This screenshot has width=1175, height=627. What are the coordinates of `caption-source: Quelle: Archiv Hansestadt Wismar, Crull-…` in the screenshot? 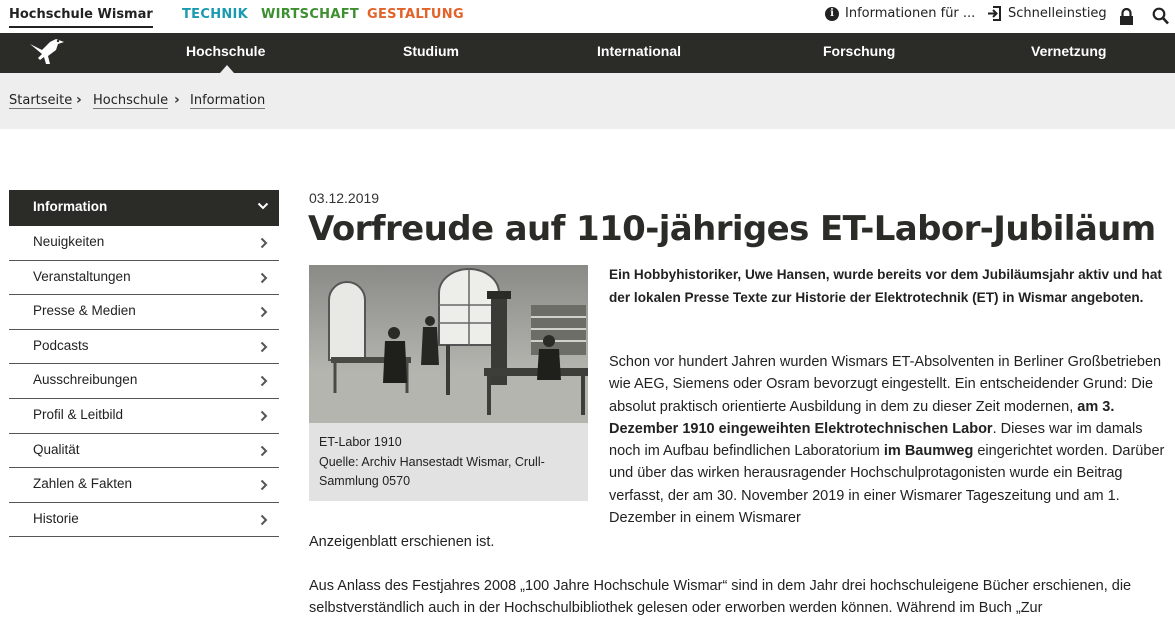 It's located at (432, 471).